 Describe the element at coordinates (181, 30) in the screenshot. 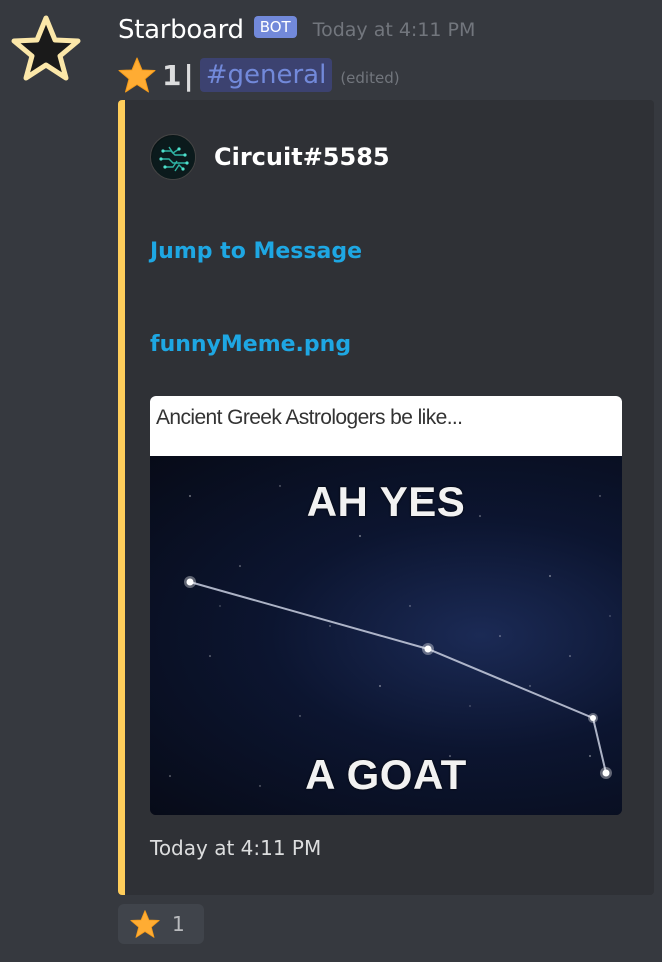

I see `author-username: Starboard` at that location.